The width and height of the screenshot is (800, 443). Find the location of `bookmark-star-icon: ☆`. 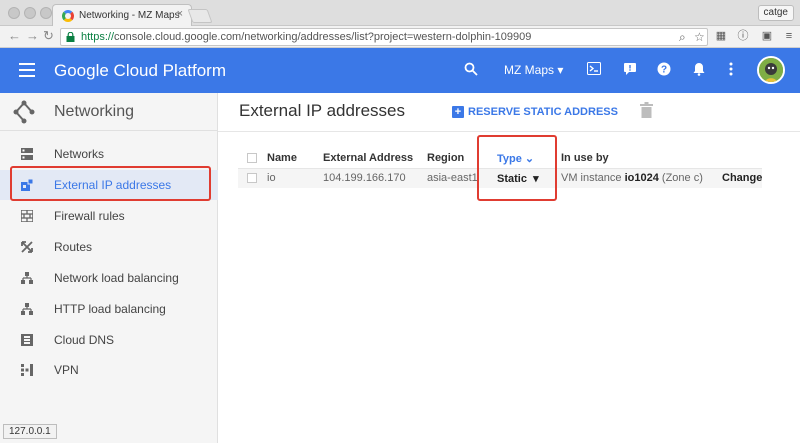

bookmark-star-icon: ☆ is located at coordinates (699, 37).